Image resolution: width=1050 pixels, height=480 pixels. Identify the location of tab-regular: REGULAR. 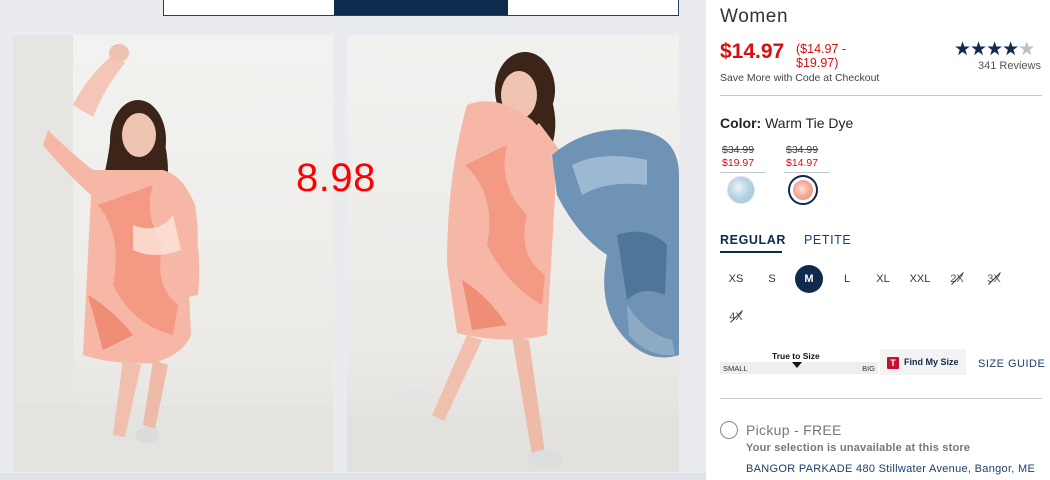
(753, 240).